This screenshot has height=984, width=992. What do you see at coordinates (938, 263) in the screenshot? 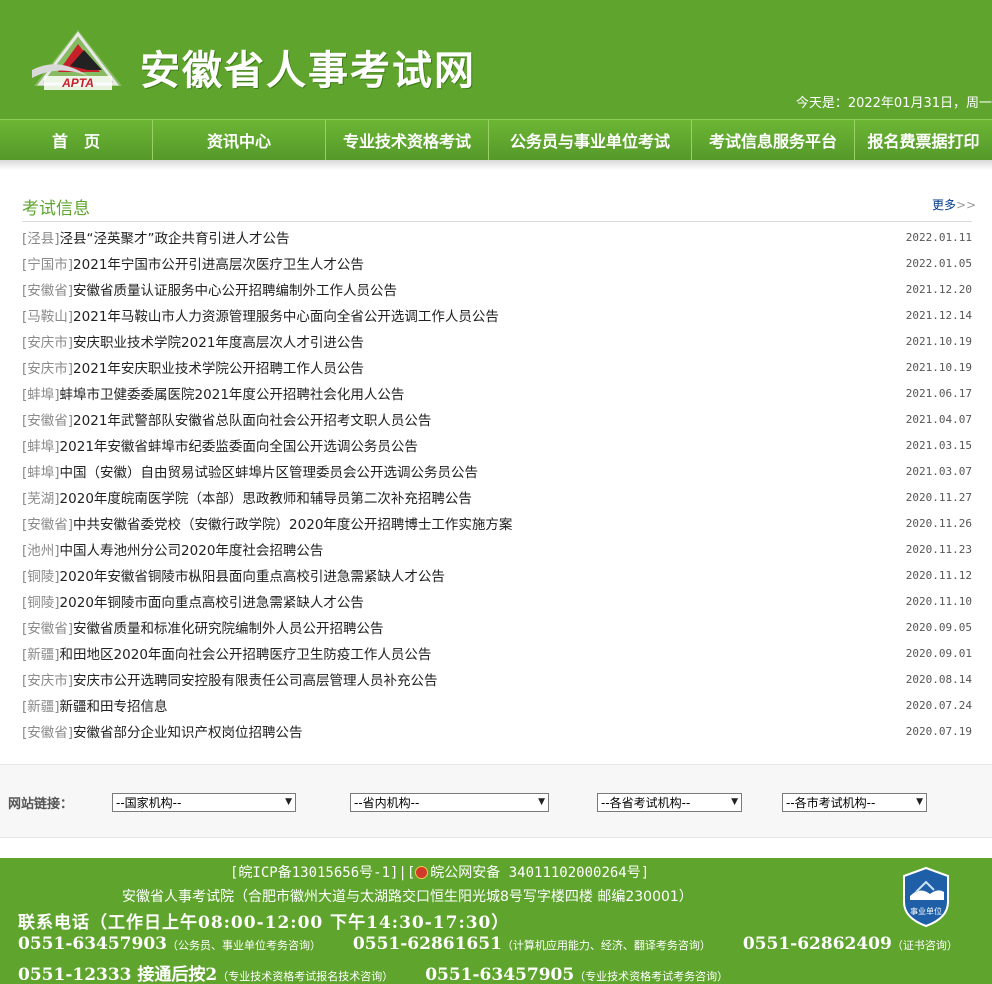
I see `news-date: 2022.01.05` at bounding box center [938, 263].